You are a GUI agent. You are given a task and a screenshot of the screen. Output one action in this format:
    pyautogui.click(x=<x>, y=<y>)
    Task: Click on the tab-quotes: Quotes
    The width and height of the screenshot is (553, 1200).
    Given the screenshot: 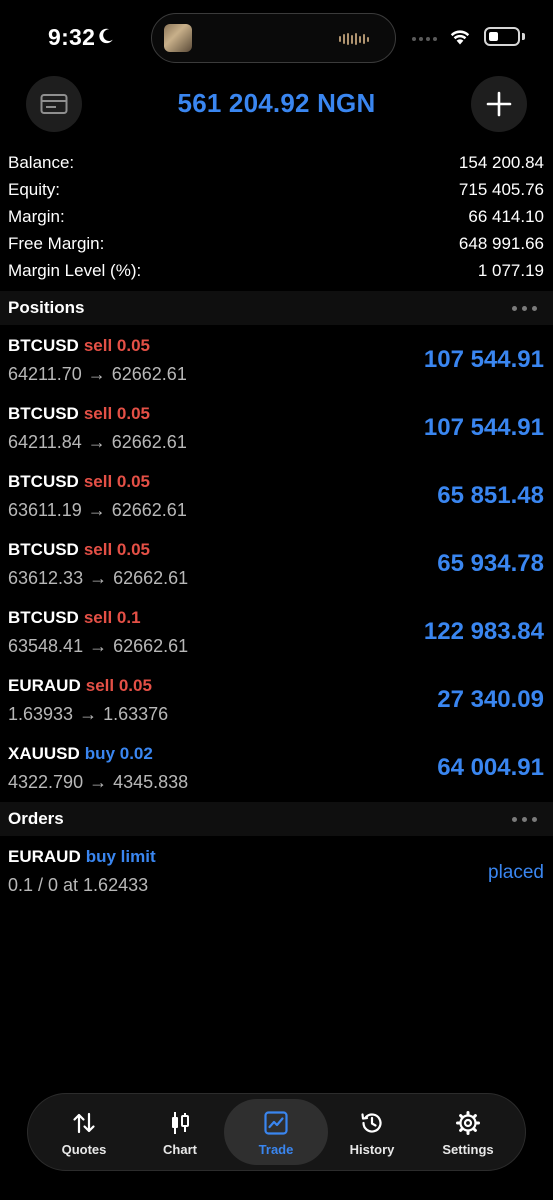 What is the action you would take?
    pyautogui.click(x=84, y=1132)
    